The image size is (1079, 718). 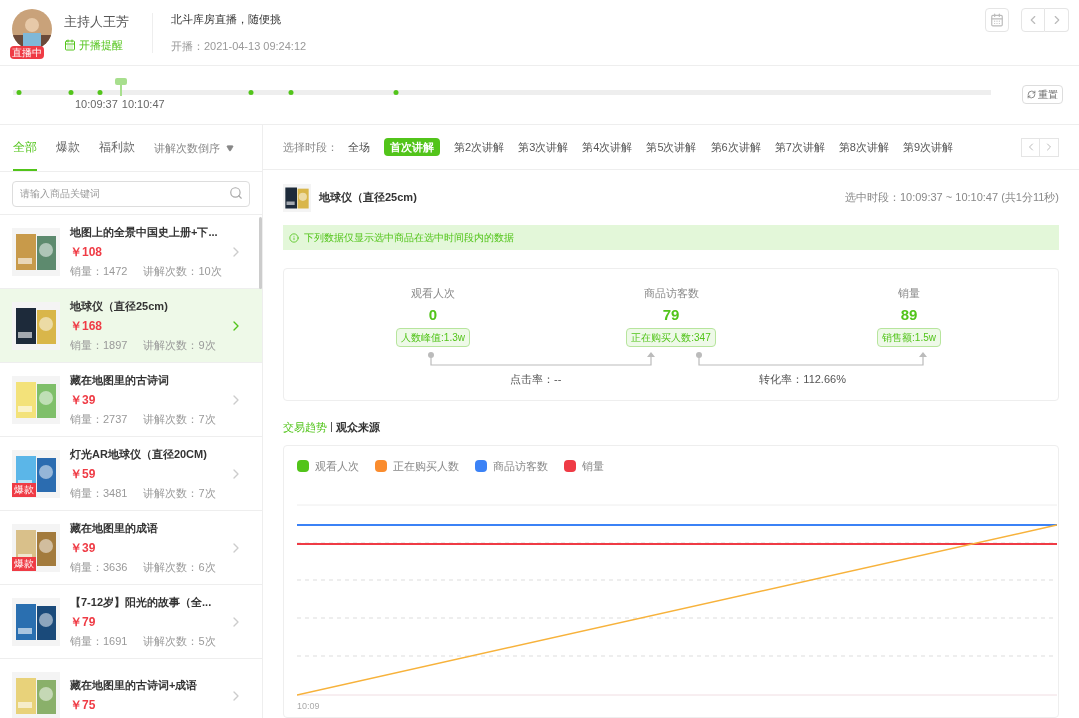 What do you see at coordinates (735, 147) in the screenshot?
I see `period-tab: 第6次讲解` at bounding box center [735, 147].